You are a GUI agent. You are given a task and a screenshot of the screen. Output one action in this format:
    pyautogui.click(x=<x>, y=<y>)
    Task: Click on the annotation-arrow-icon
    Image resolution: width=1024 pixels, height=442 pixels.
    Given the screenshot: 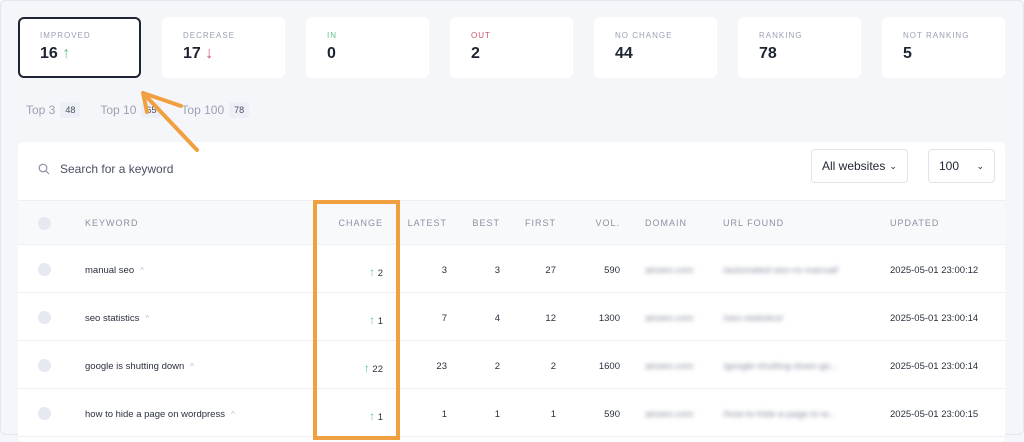 What is the action you would take?
    pyautogui.click(x=170, y=121)
    